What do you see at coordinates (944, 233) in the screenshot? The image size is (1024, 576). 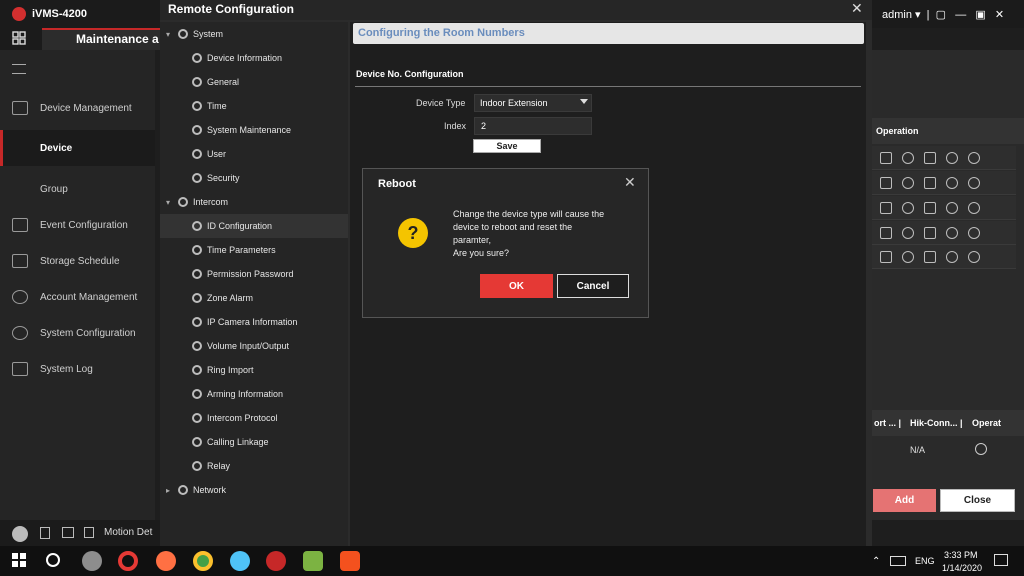 I see `table-row` at bounding box center [944, 233].